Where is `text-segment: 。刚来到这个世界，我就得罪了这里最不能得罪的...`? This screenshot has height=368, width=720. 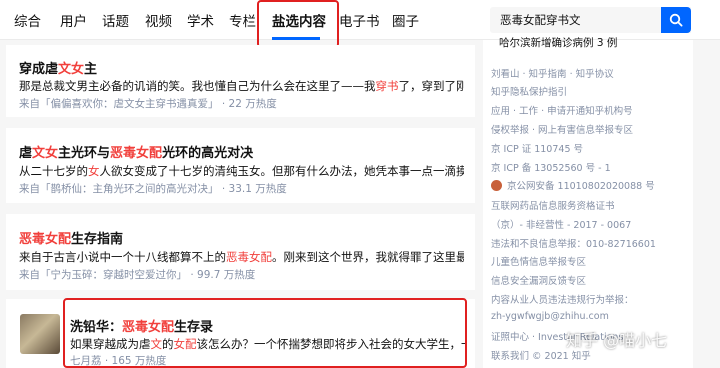 text-segment: 。刚来到这个世界，我就得罪了这里最不能得罪的... is located at coordinates (368, 257).